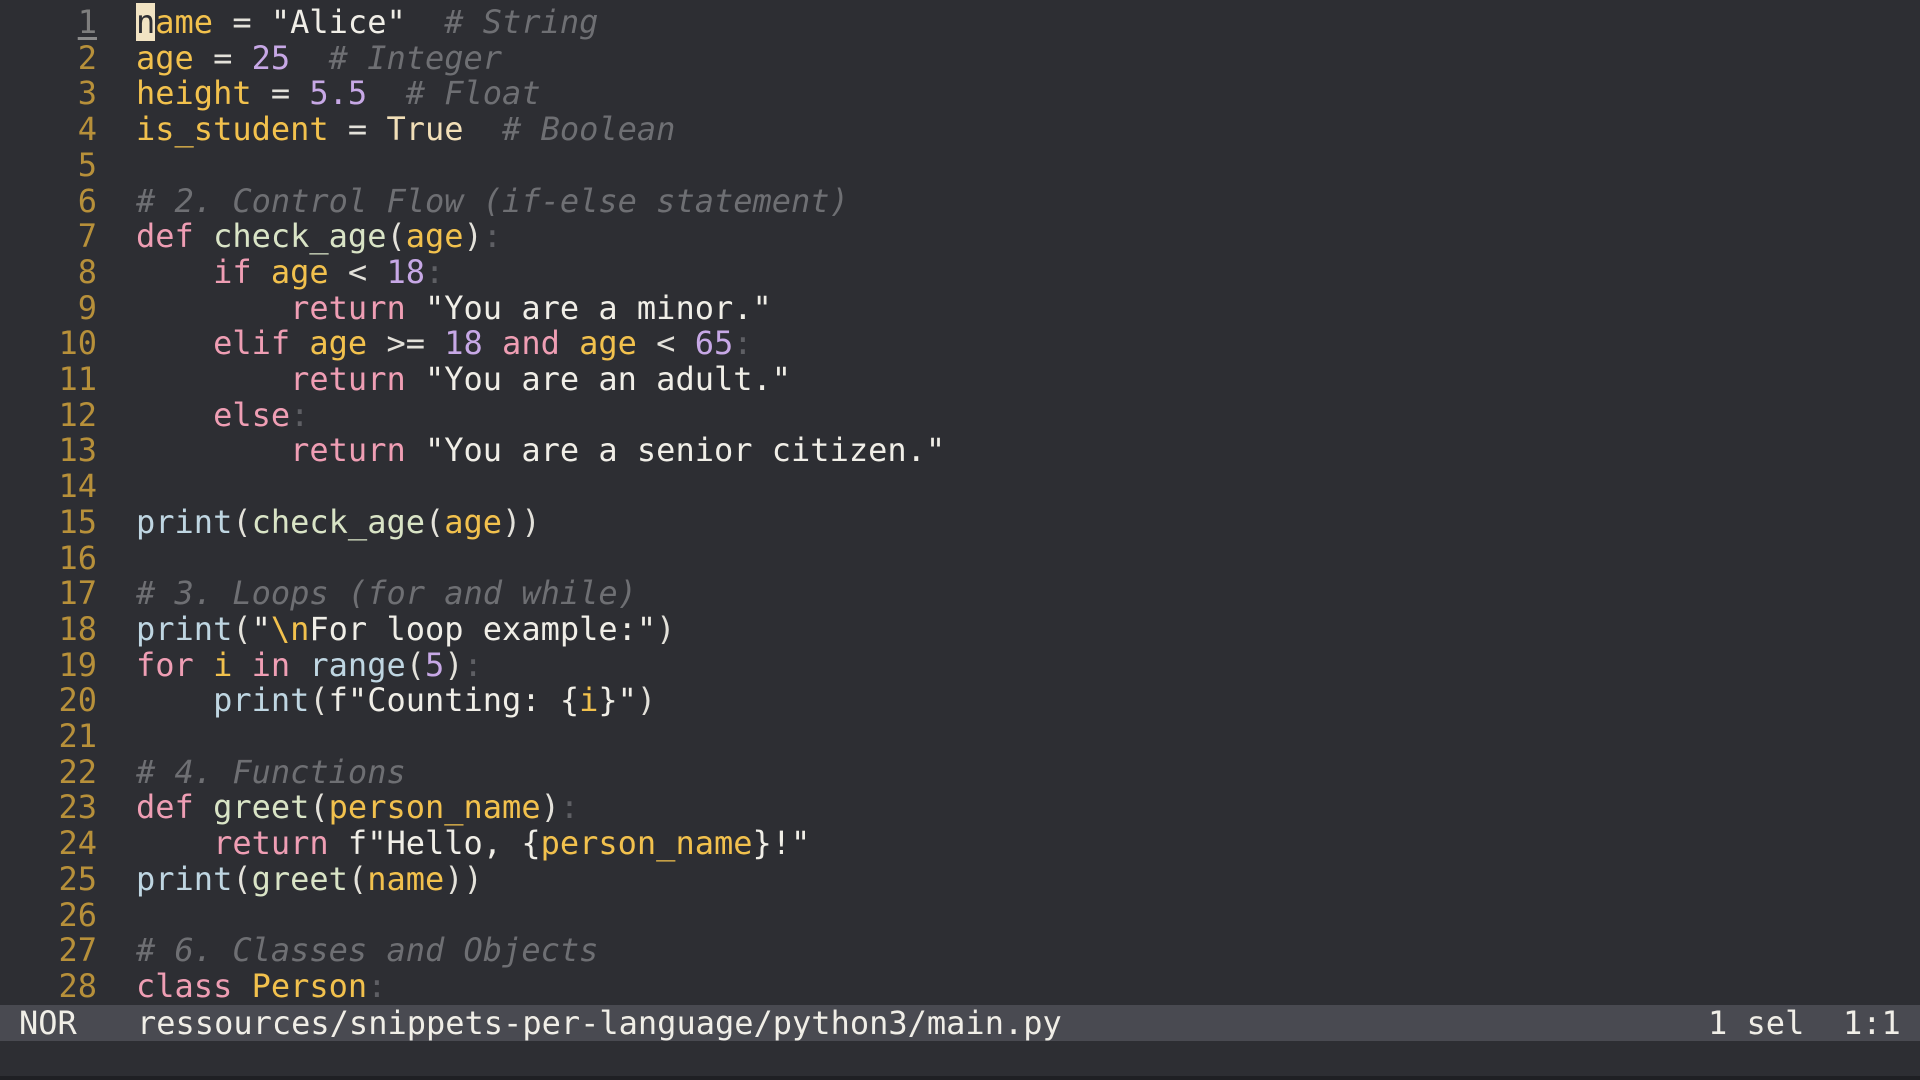  I want to click on code-token: For loop example:", so click(483, 628).